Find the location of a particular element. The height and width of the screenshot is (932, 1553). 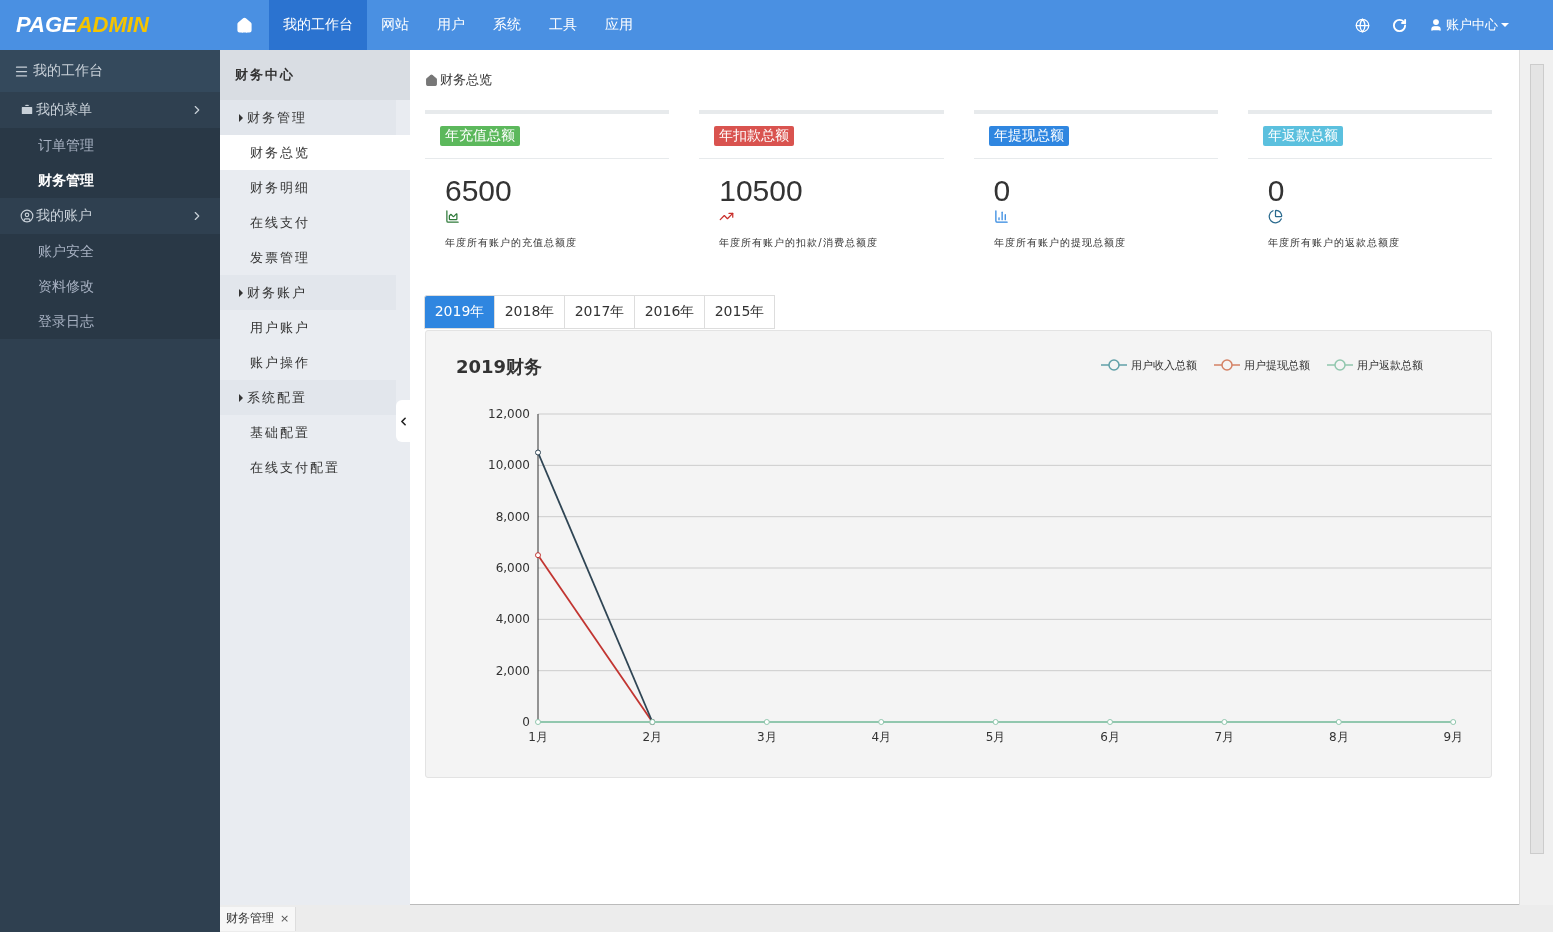

stat-value: 10500 is located at coordinates (761, 191).